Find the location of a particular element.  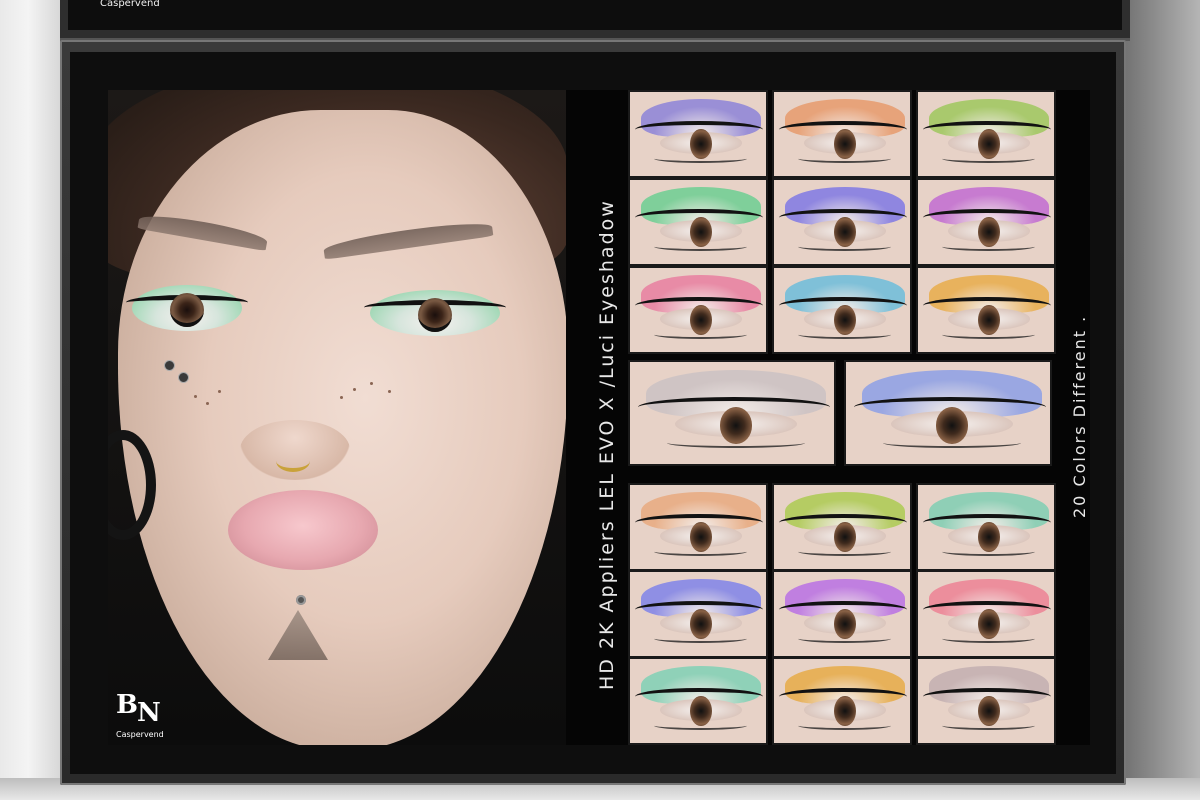

lip-piercing is located at coordinates (301, 600).